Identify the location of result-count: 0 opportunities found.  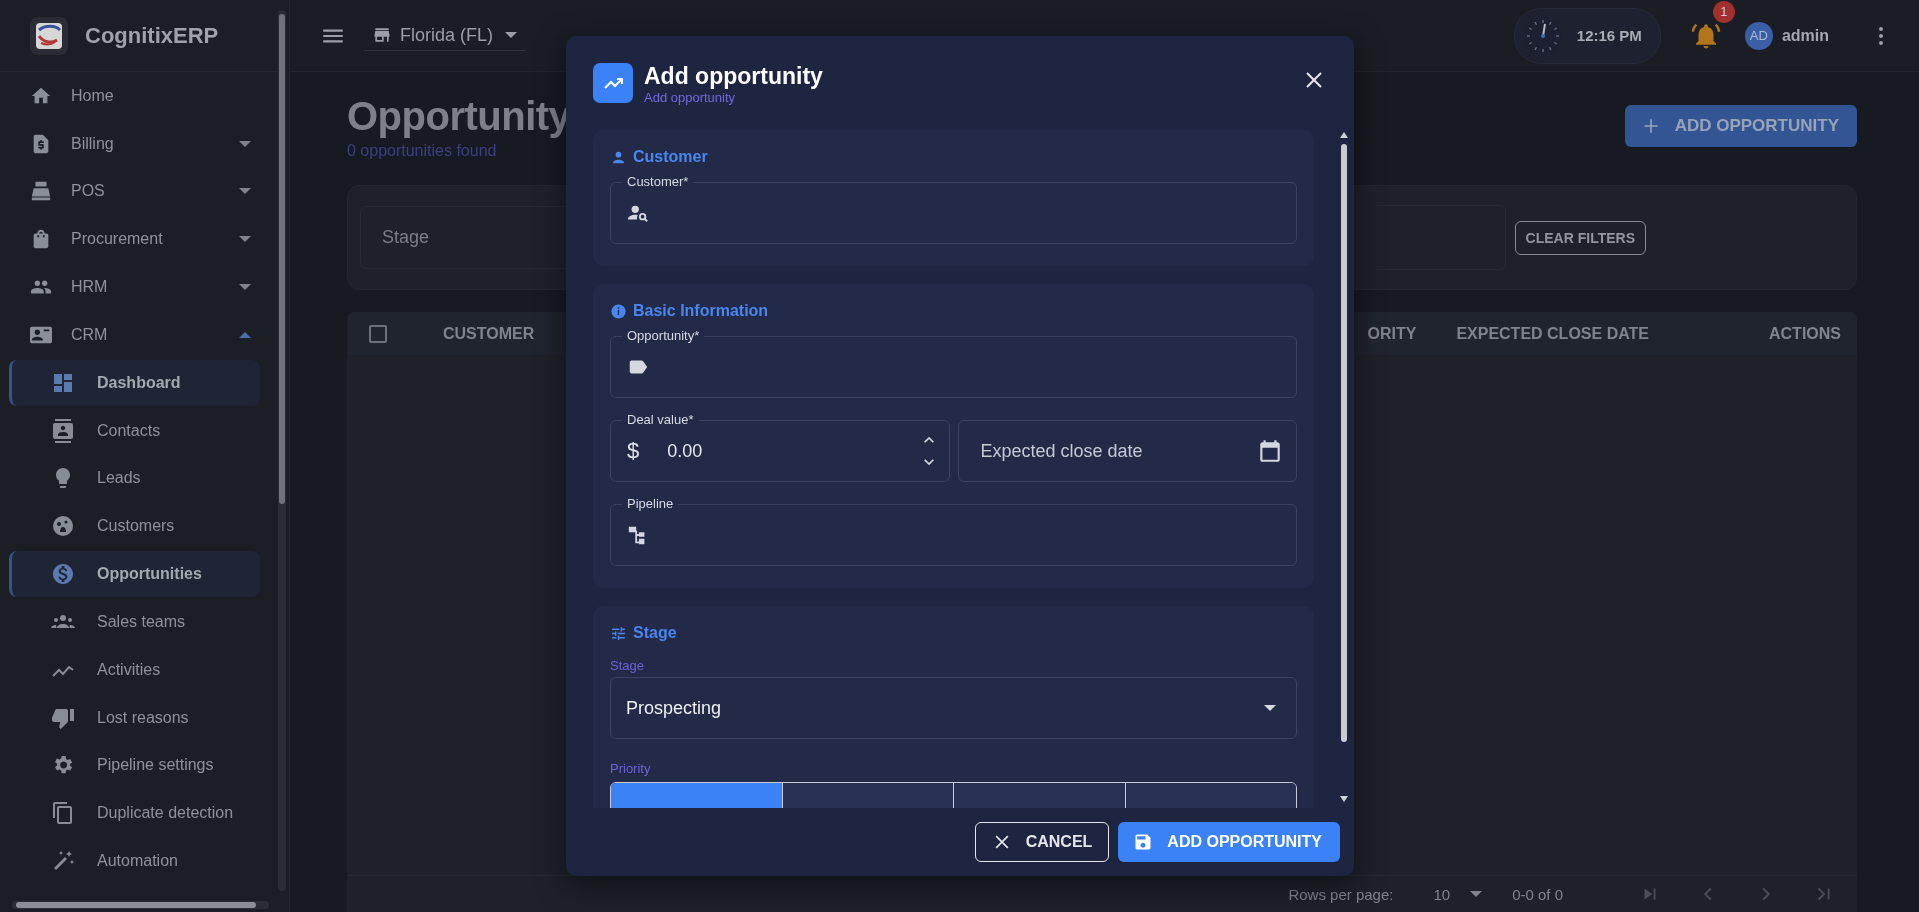
(422, 151).